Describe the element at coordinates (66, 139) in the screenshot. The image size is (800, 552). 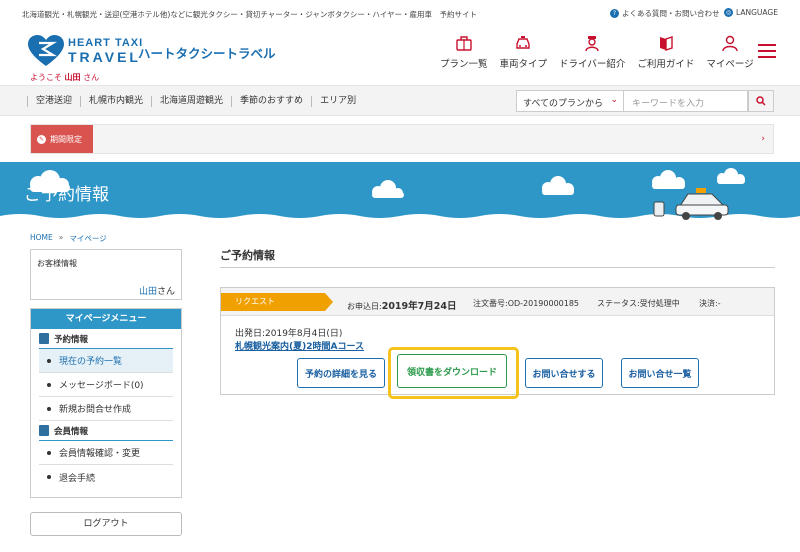
I see `limited-time-label: 期間限定` at that location.